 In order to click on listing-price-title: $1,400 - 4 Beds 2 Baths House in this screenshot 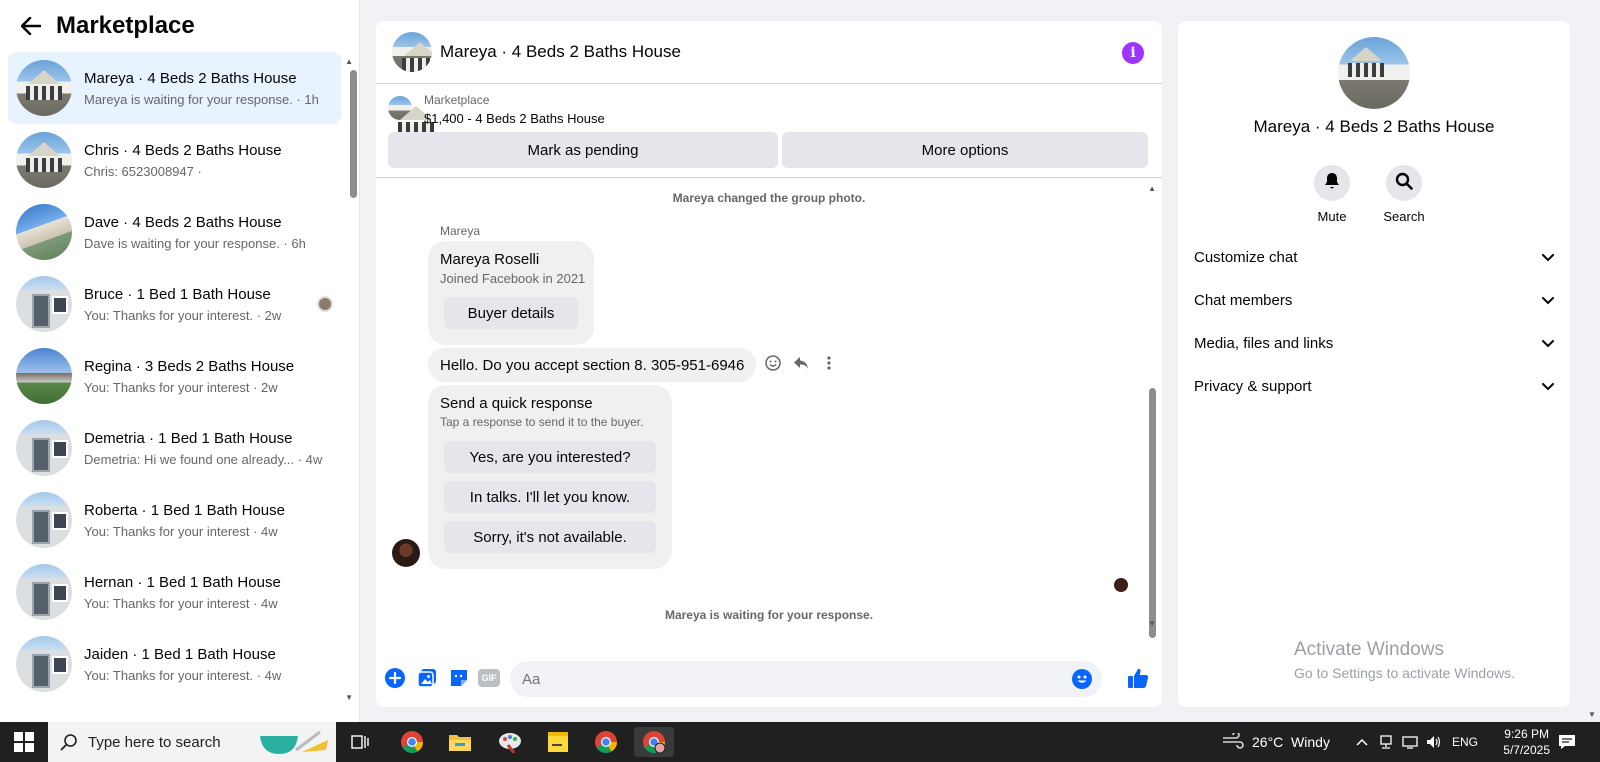, I will do `click(514, 118)`.